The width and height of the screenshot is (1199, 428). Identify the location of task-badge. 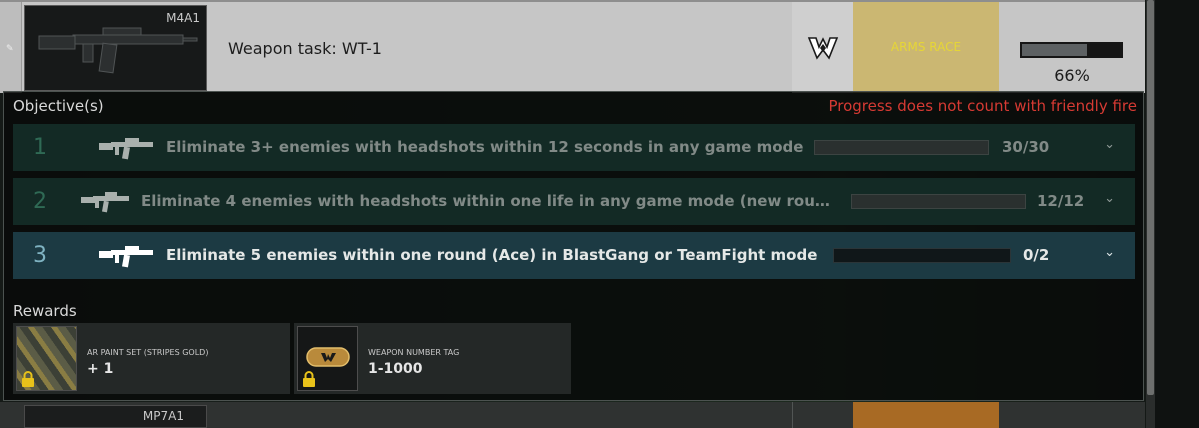
(822, 47).